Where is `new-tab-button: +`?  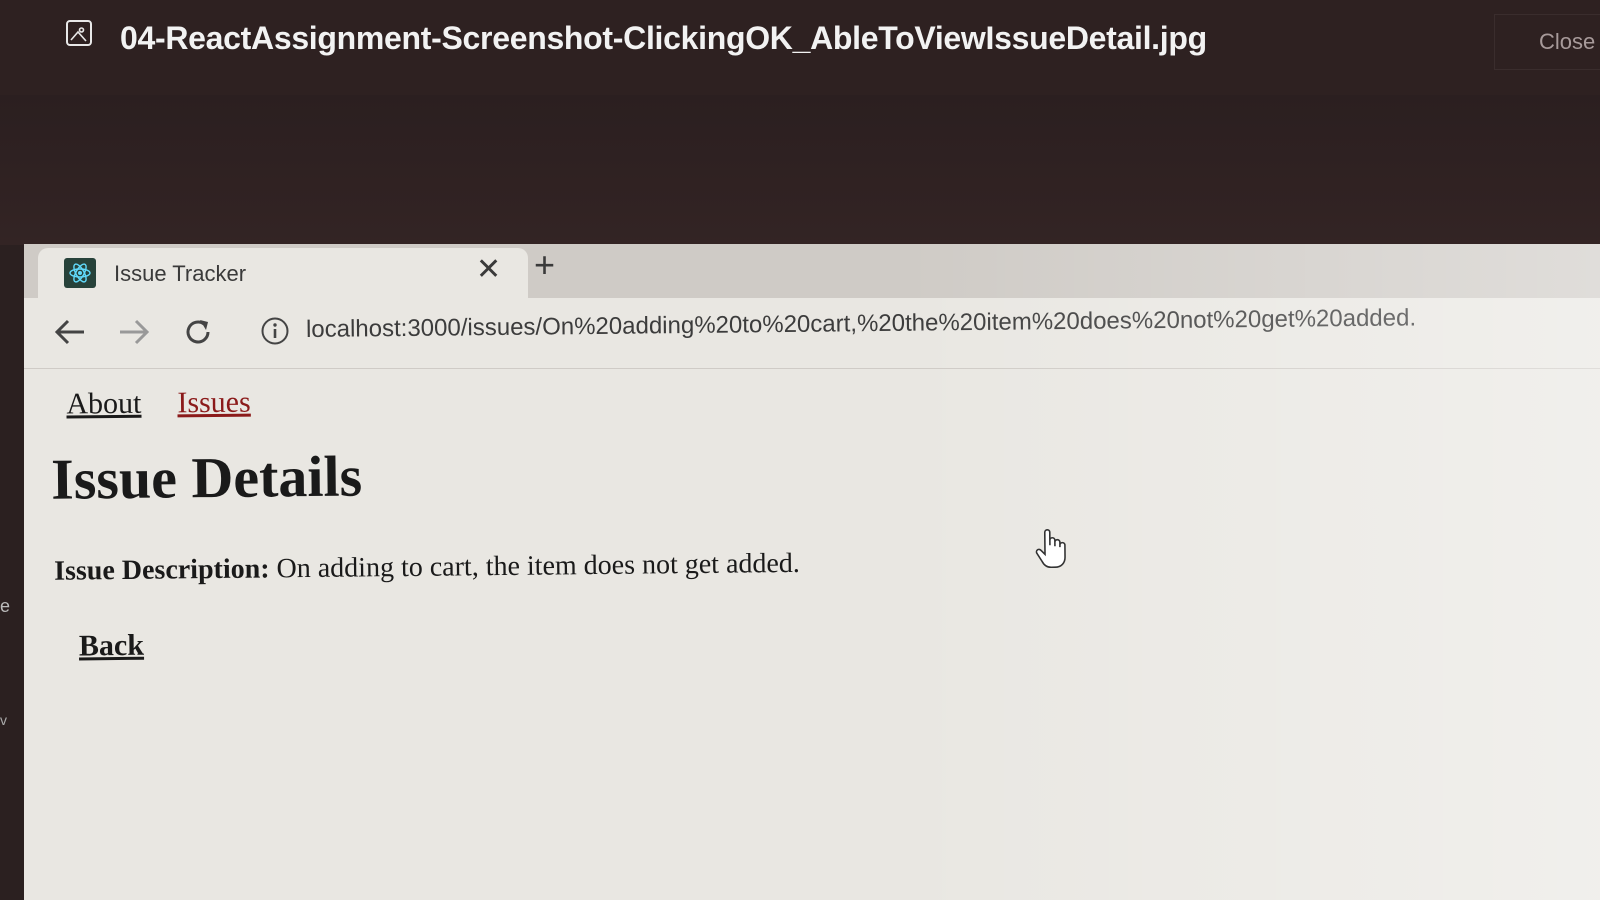 new-tab-button: + is located at coordinates (544, 265).